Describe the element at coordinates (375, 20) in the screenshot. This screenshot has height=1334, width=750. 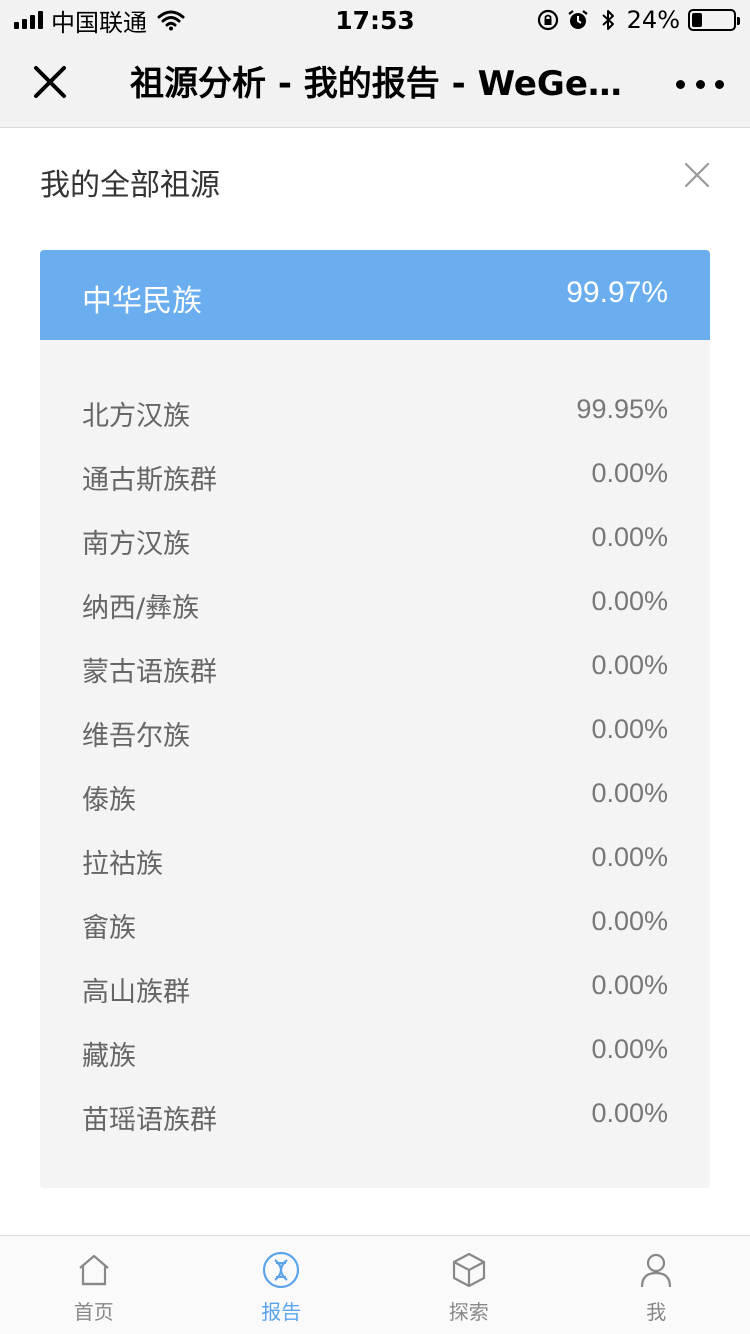
I see `status-bar: 中国联通 17:53 24%` at that location.